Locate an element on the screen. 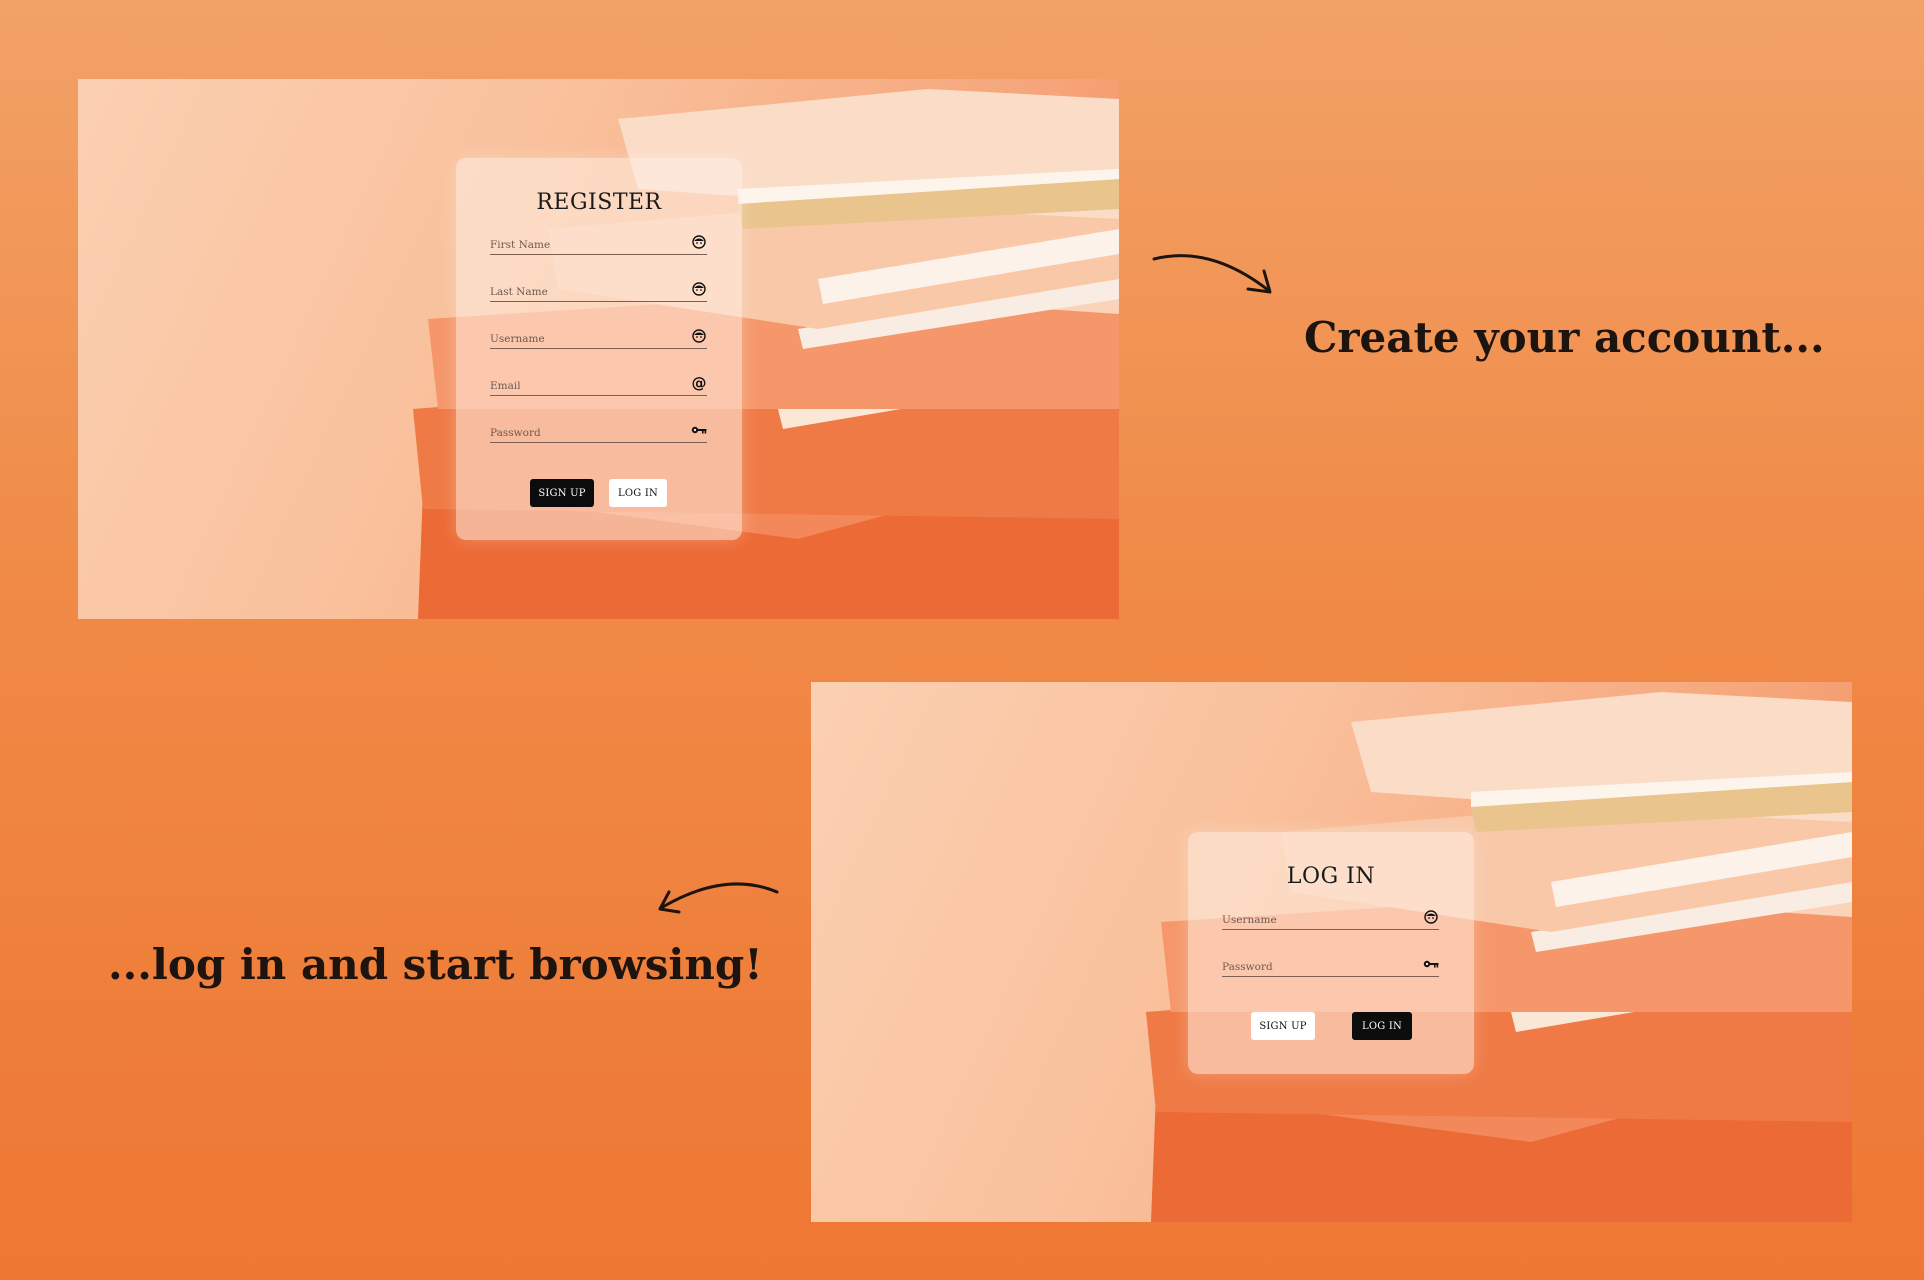 This screenshot has width=1924, height=1280. arrow-left-icon is located at coordinates (718, 898).